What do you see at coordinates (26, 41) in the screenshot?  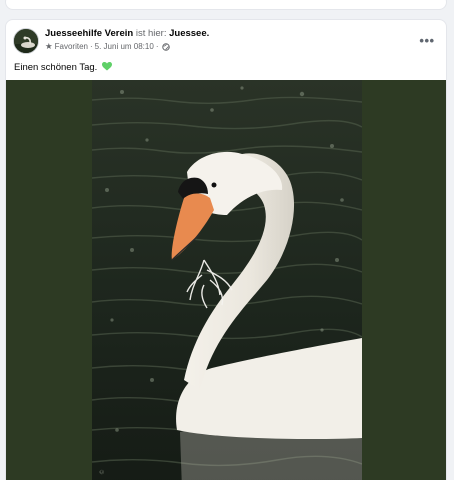 I see `author-avatar` at bounding box center [26, 41].